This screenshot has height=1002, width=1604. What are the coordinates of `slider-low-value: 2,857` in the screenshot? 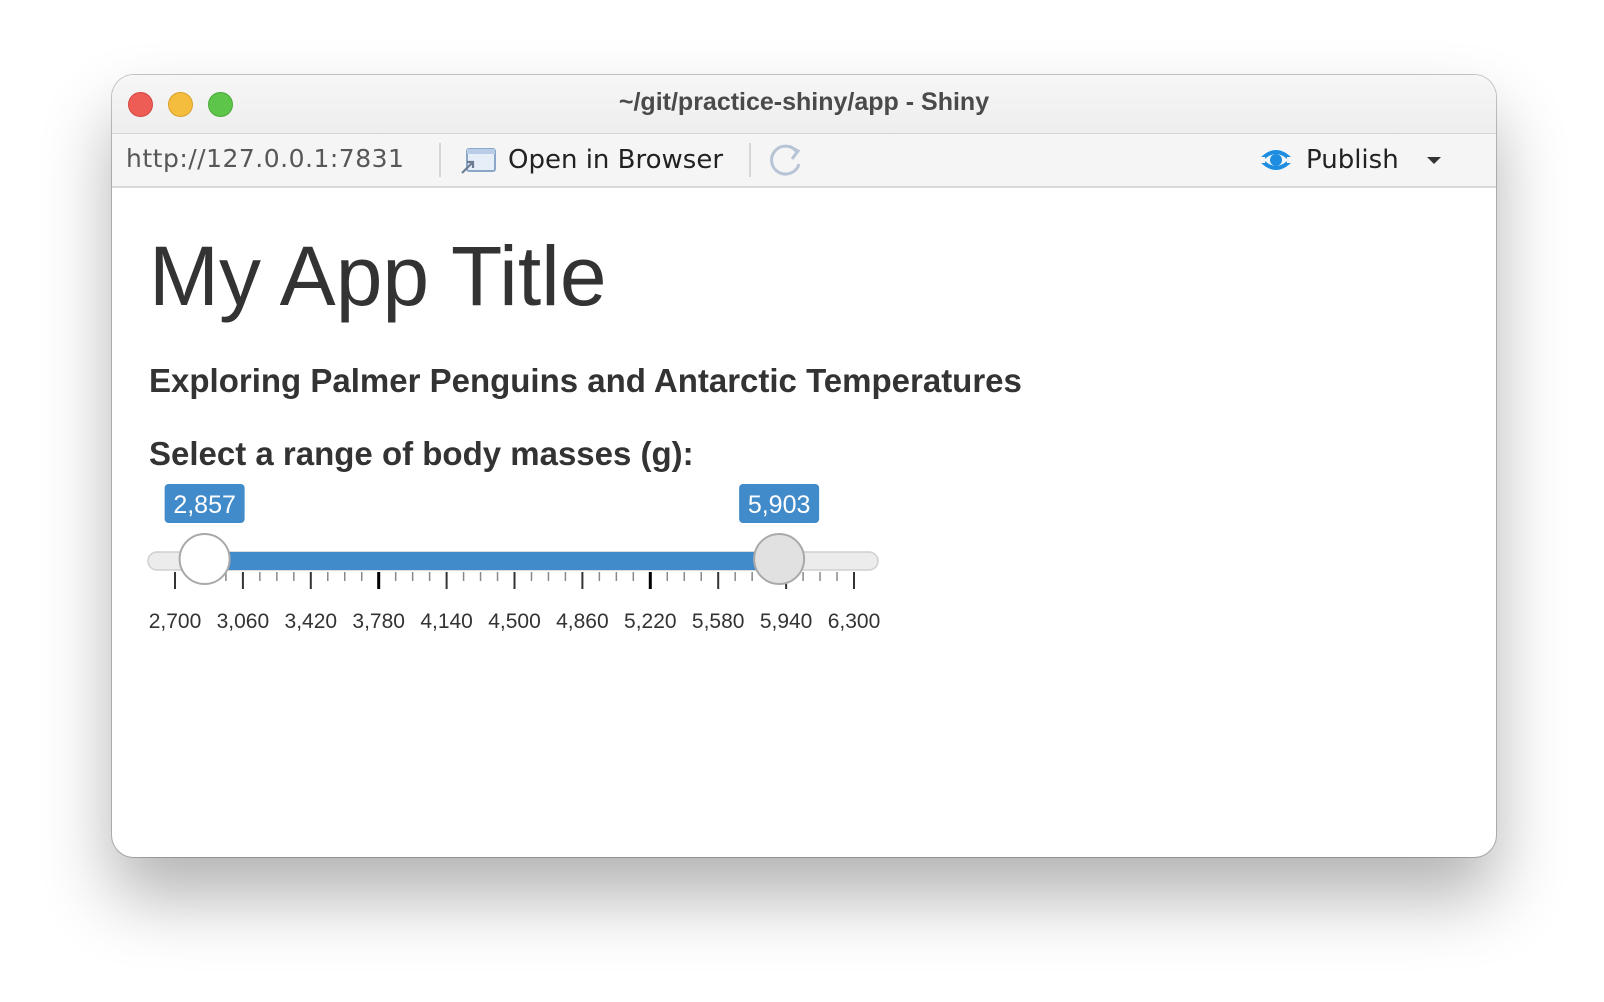 It's located at (204, 505).